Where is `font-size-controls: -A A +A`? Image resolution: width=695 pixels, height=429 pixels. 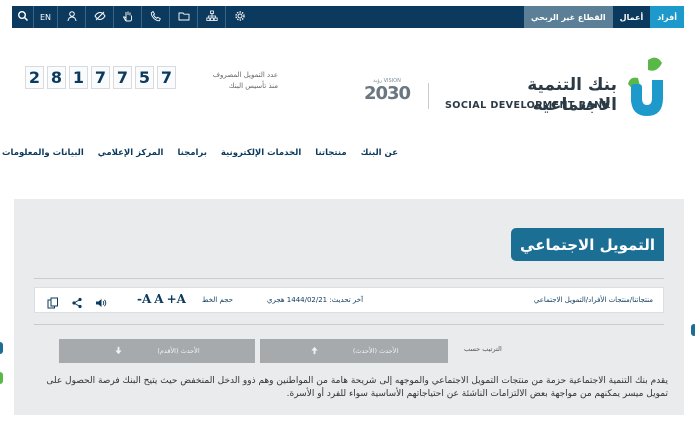 font-size-controls: -A A +A is located at coordinates (161, 299).